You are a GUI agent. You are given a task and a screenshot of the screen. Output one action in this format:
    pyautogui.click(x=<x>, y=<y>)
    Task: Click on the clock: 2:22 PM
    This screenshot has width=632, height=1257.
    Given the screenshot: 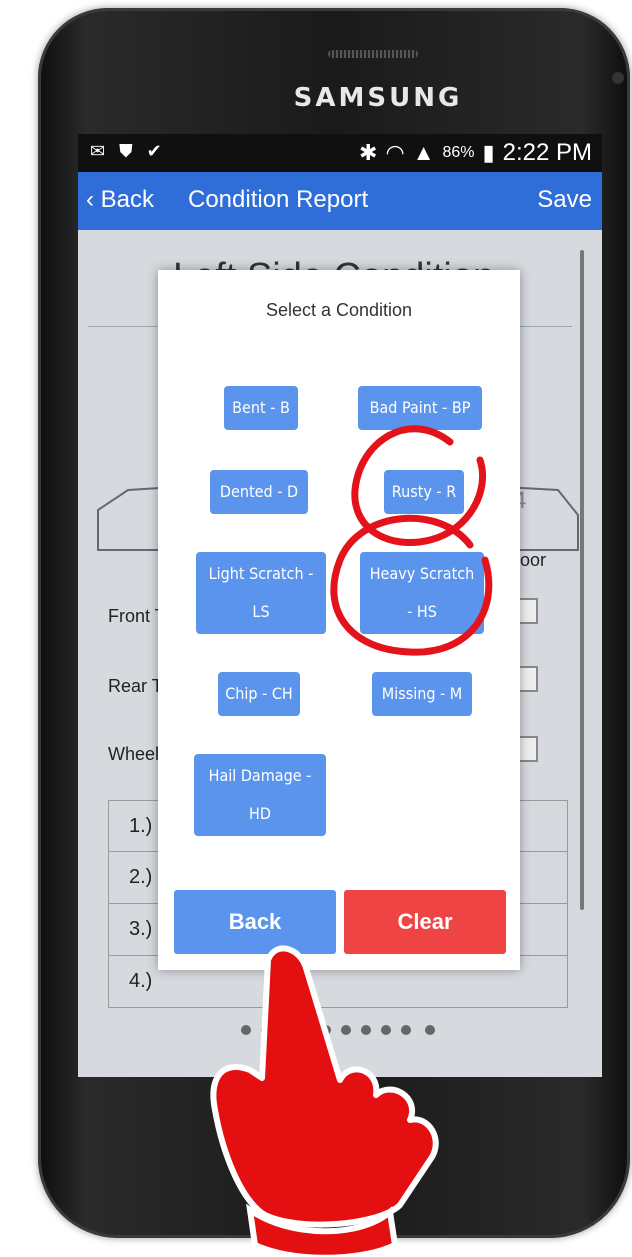 What is the action you would take?
    pyautogui.click(x=547, y=152)
    